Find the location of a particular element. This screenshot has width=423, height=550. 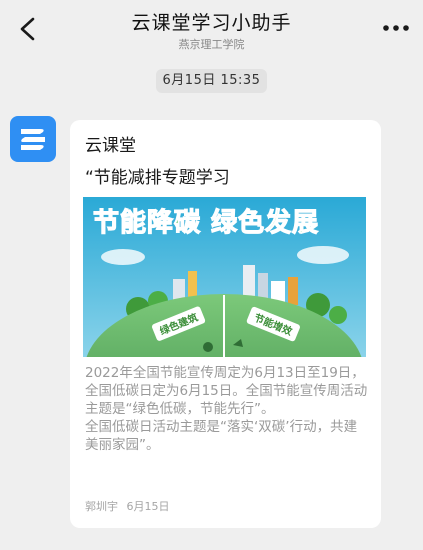

card-title: “节能减排专题学习 is located at coordinates (157, 178).